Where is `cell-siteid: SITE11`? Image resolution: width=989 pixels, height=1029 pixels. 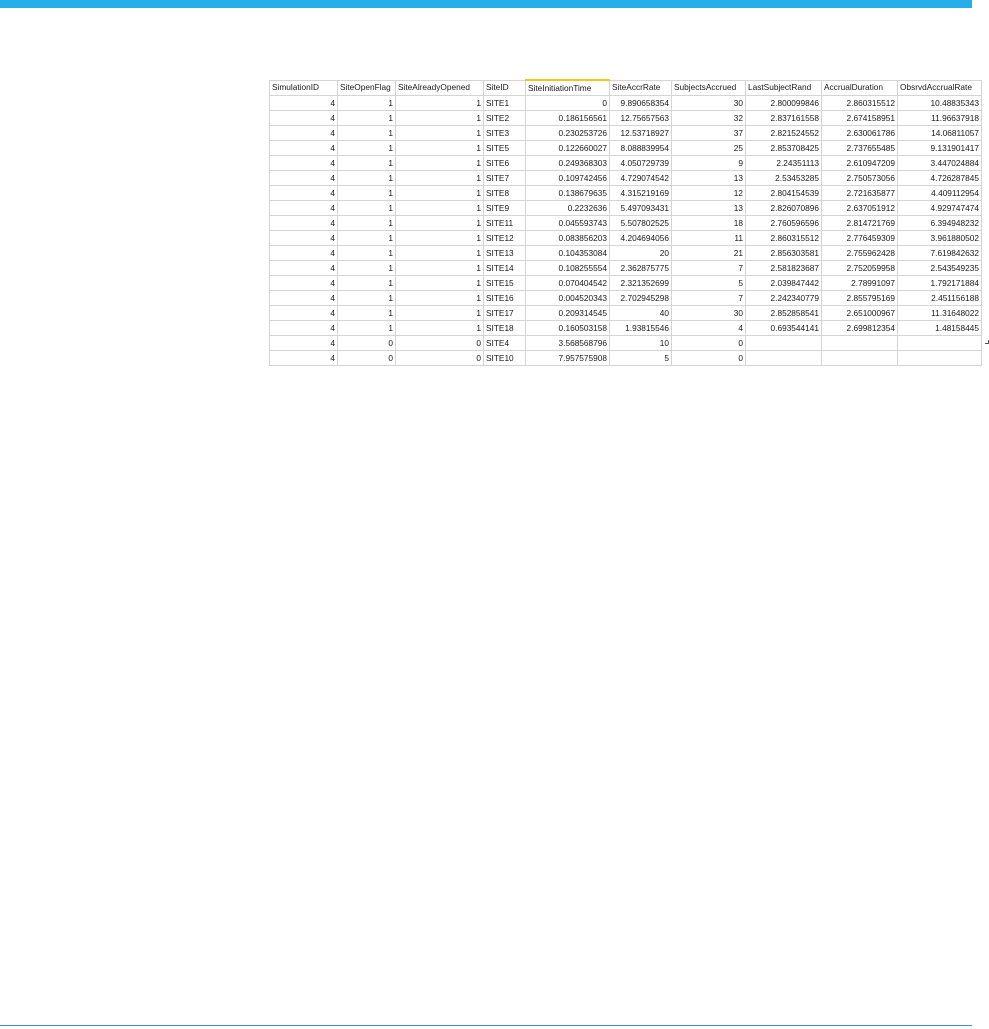
cell-siteid: SITE11 is located at coordinates (504, 223).